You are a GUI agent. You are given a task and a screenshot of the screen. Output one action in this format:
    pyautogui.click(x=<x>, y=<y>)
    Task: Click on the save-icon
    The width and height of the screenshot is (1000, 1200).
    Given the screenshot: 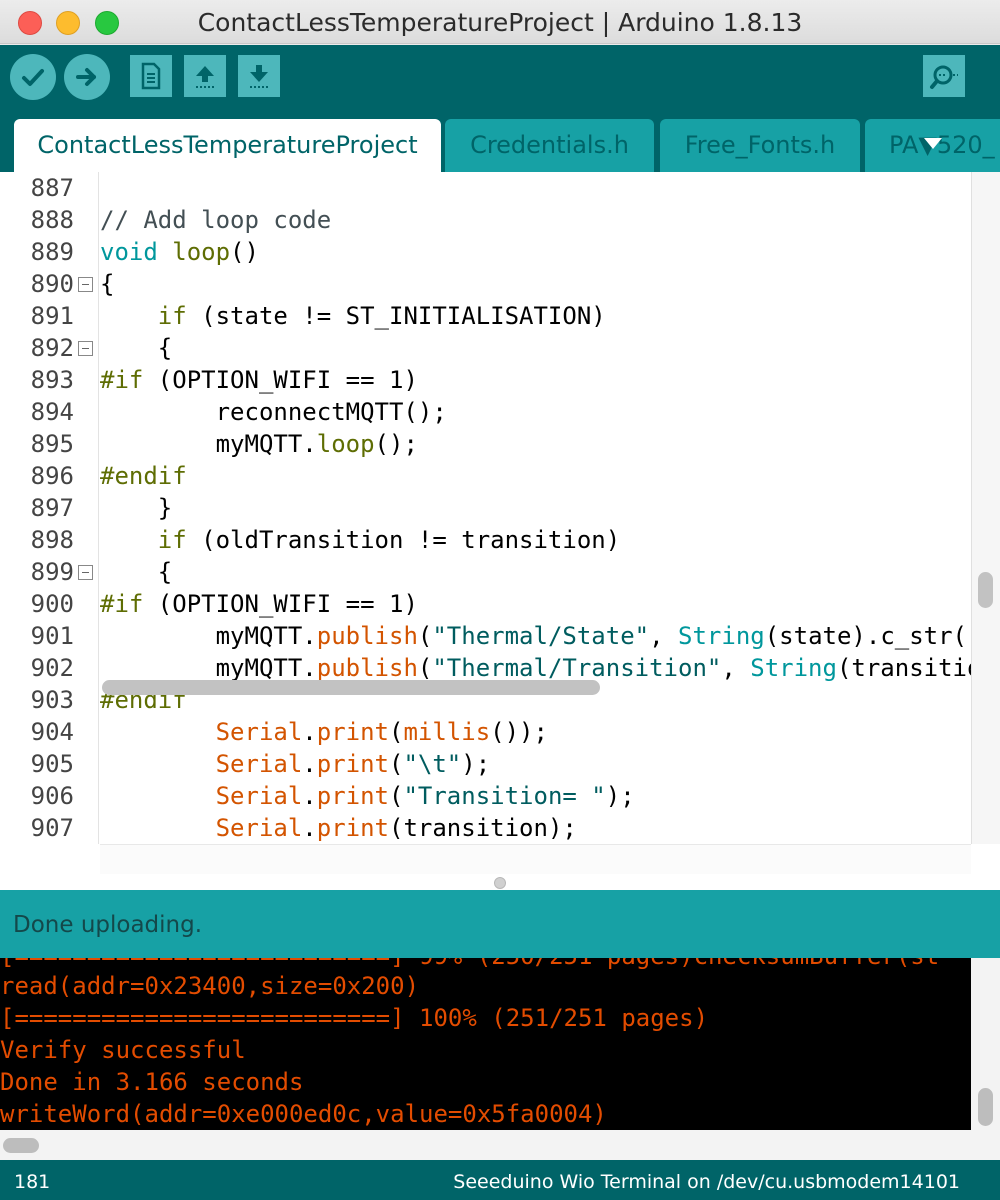 What is the action you would take?
    pyautogui.click(x=259, y=76)
    